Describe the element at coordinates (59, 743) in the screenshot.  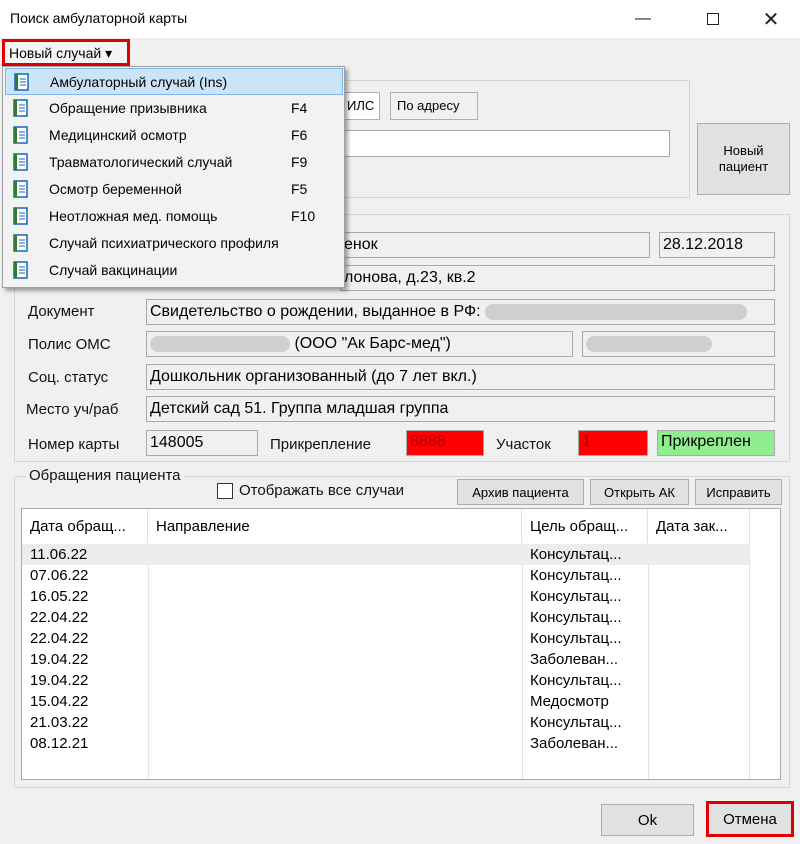
I see `cell-date: 08.12.21` at that location.